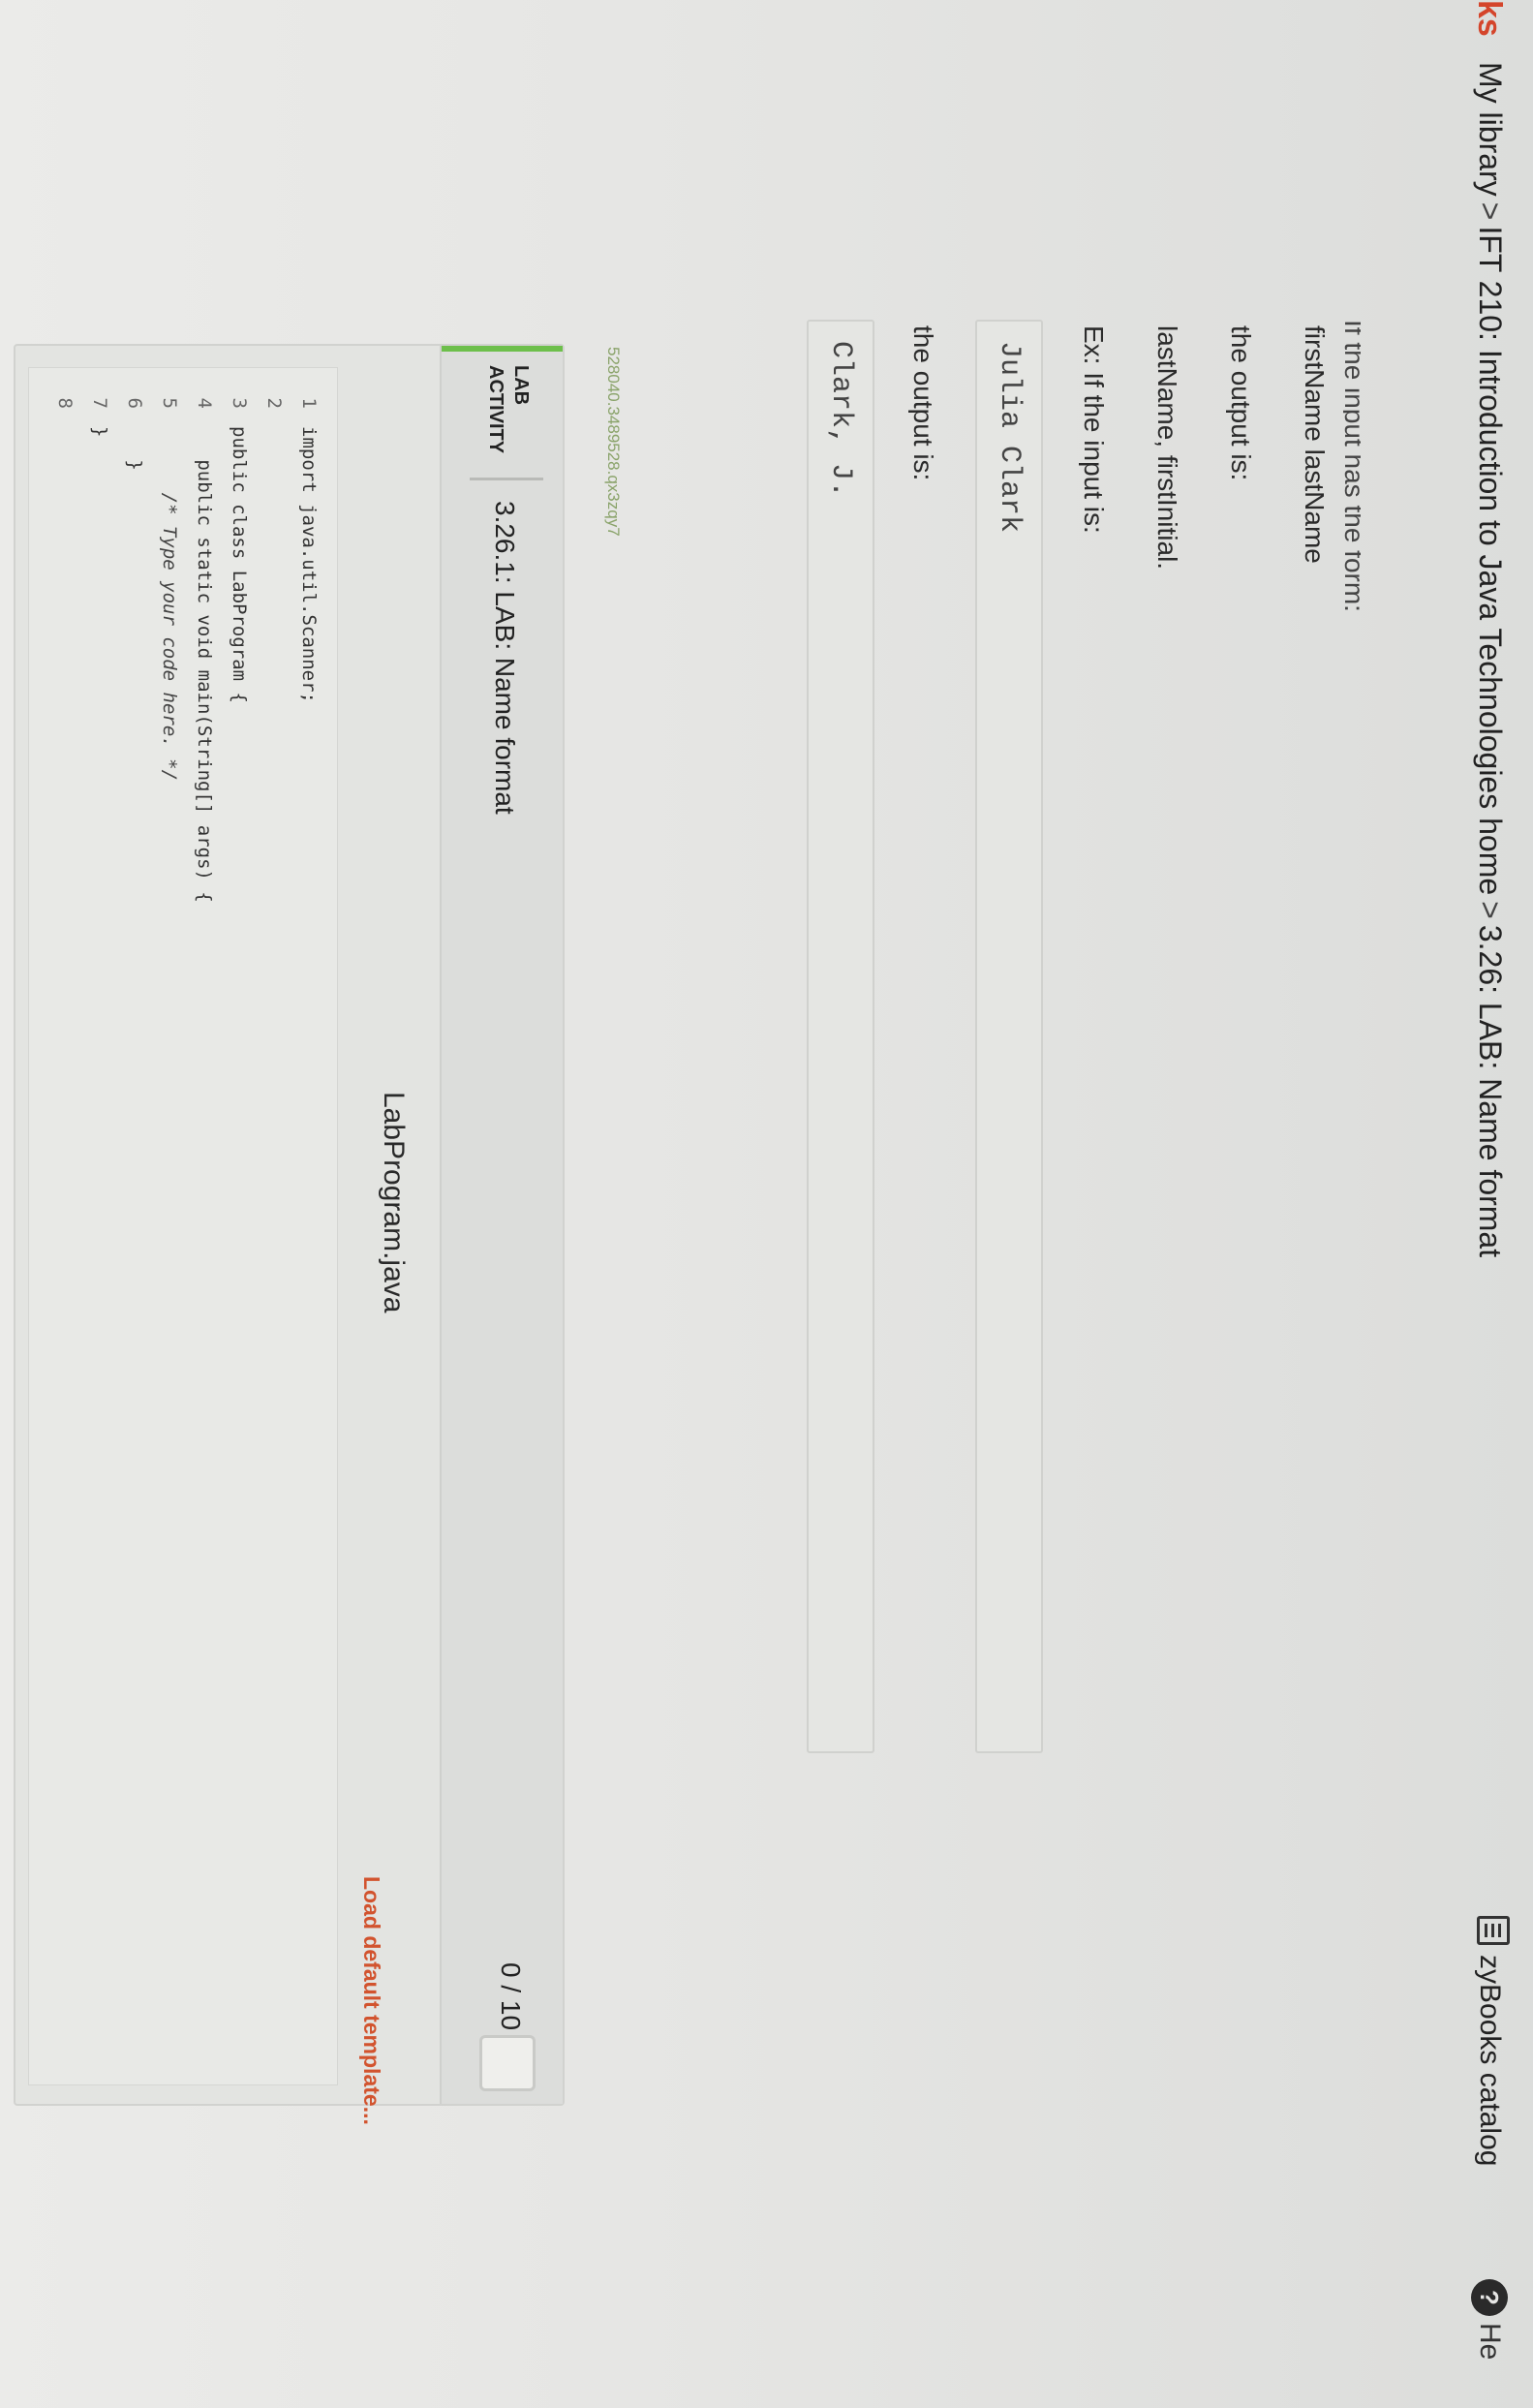  I want to click on line-number: 2, so click(274, 403).